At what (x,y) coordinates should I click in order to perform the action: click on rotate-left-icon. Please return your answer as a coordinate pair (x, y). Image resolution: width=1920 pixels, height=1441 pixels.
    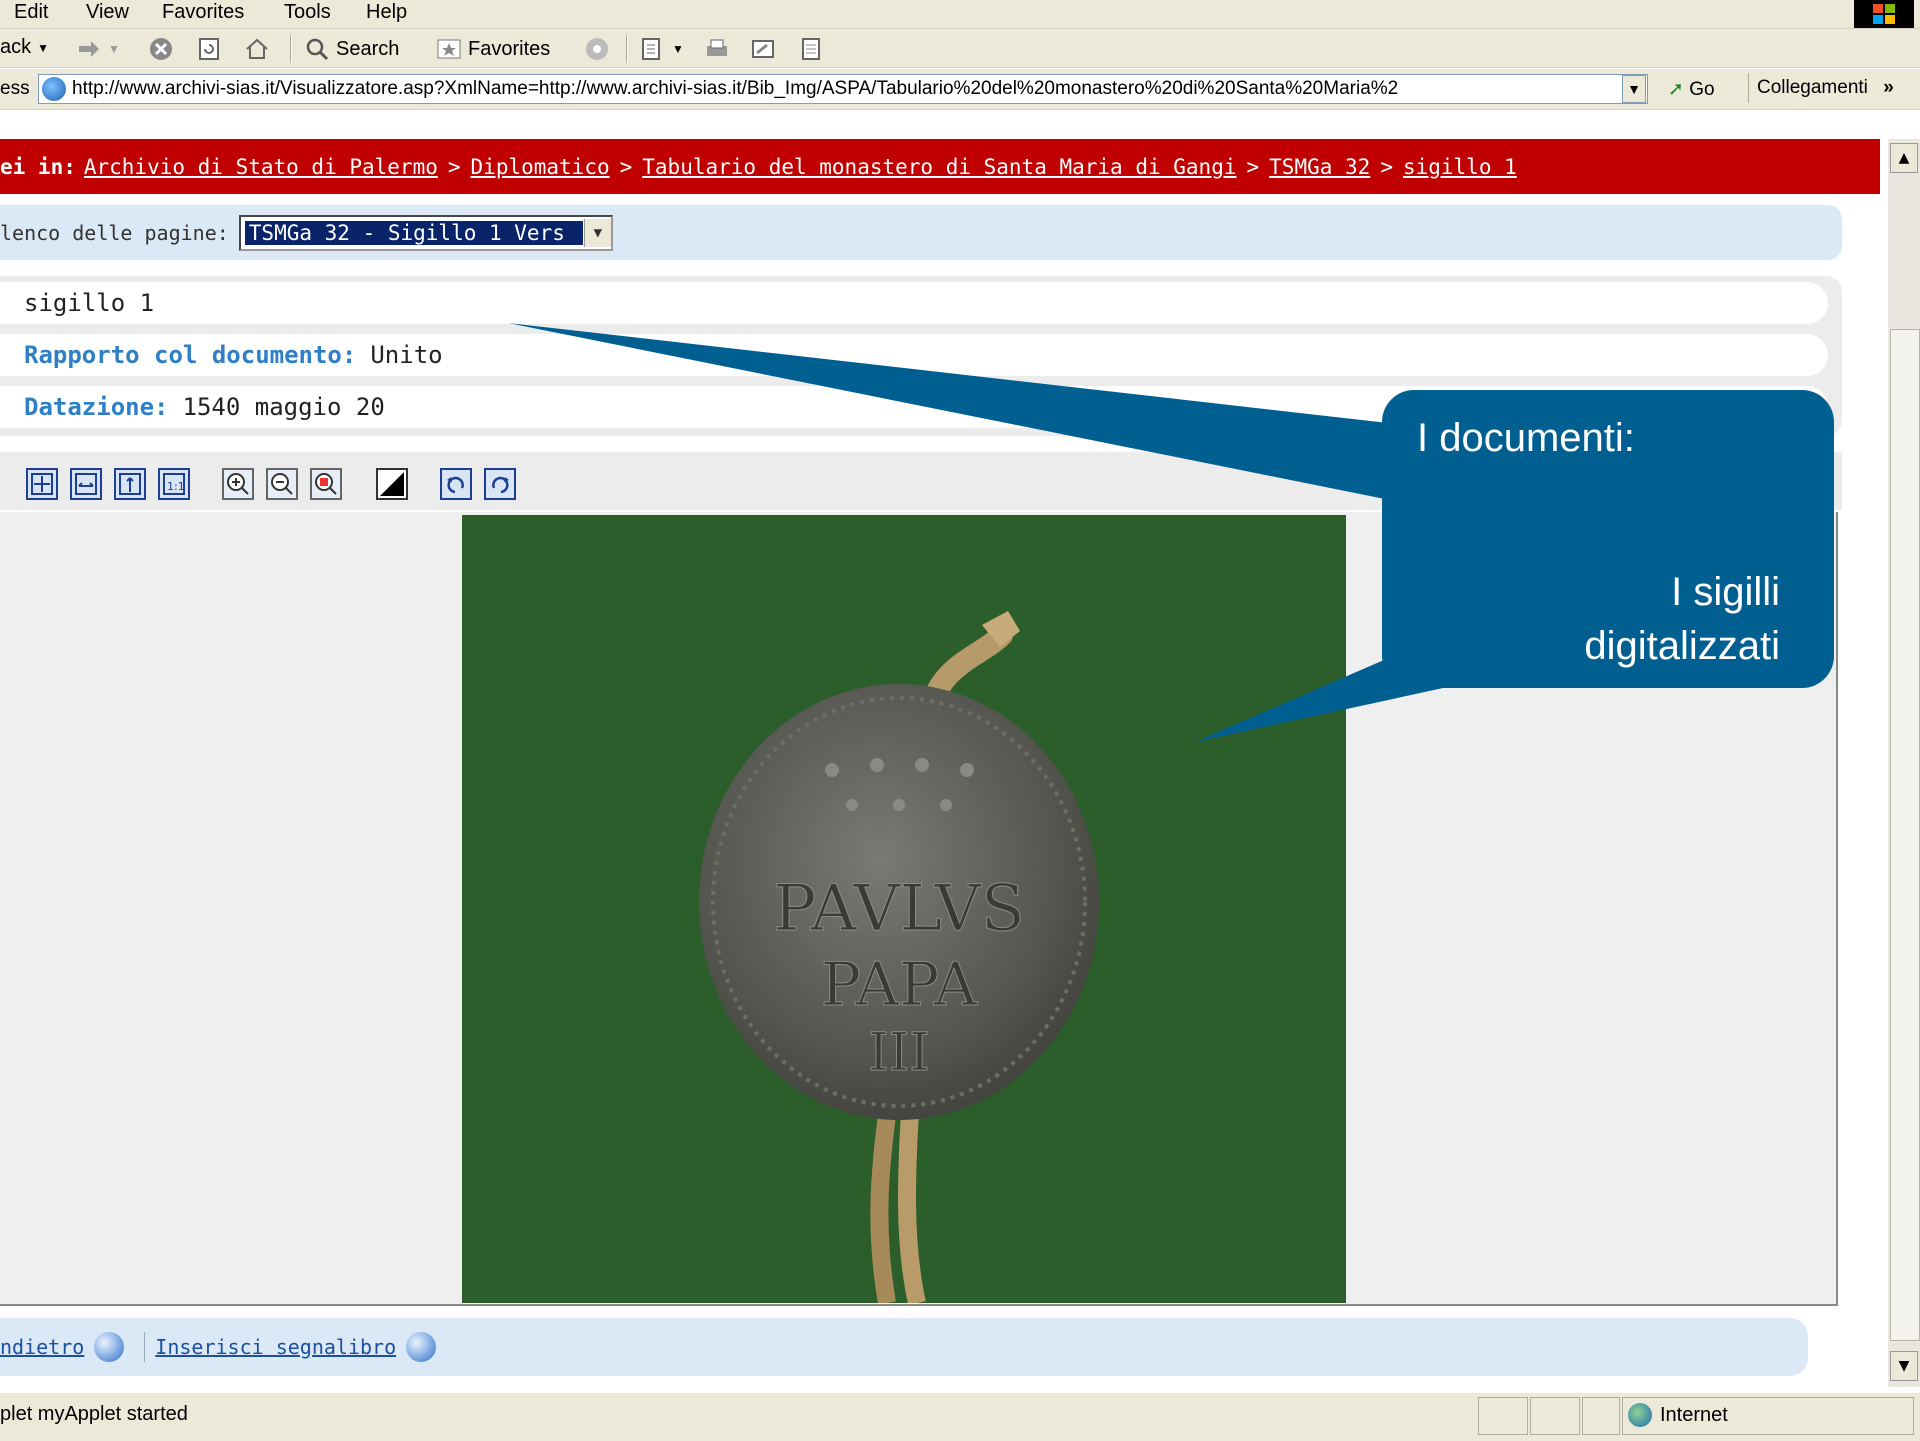
    Looking at the image, I should click on (455, 485).